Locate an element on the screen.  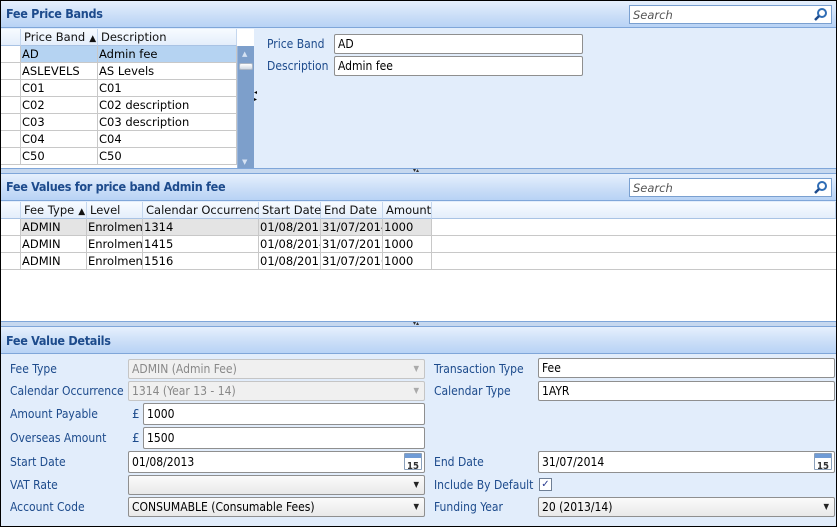
price-band-row: ASLEVELS AS Levels is located at coordinates (119, 71).